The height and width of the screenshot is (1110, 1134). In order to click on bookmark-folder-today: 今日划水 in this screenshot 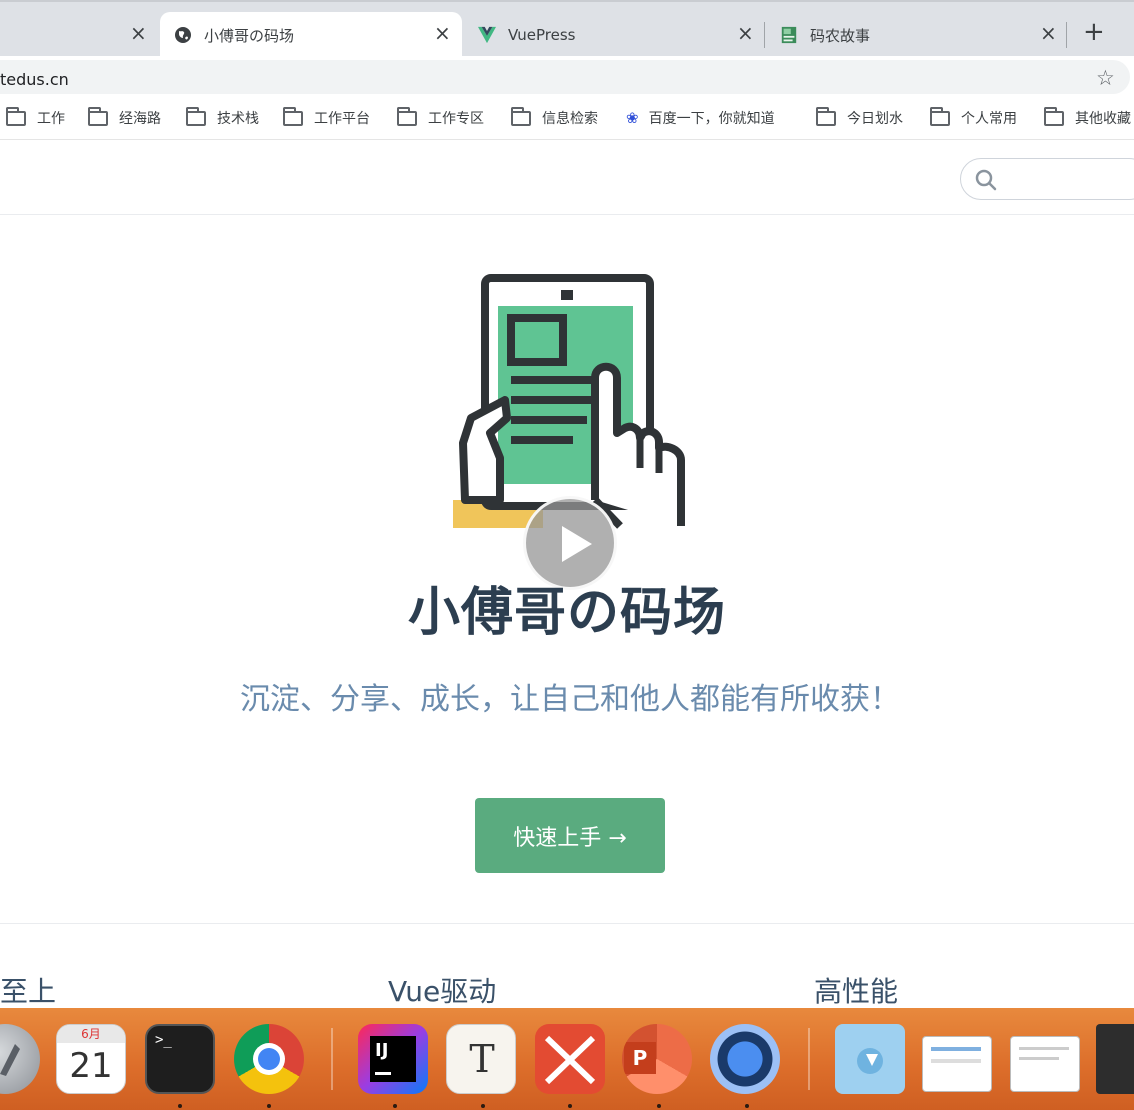, I will do `click(859, 117)`.